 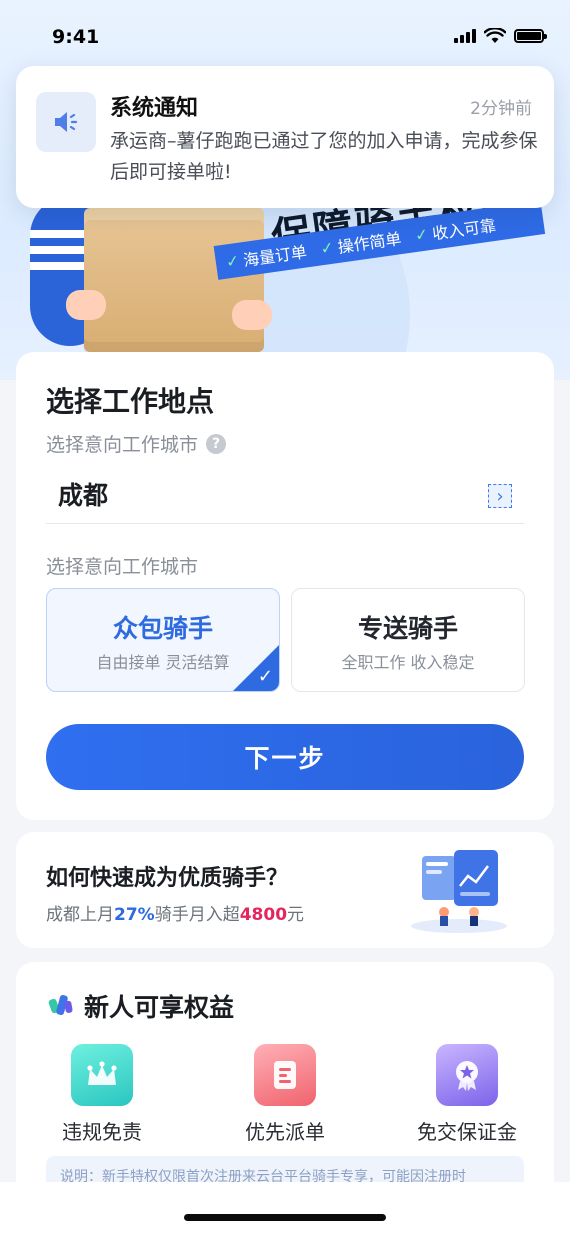 What do you see at coordinates (285, 1217) in the screenshot?
I see `home-indicator` at bounding box center [285, 1217].